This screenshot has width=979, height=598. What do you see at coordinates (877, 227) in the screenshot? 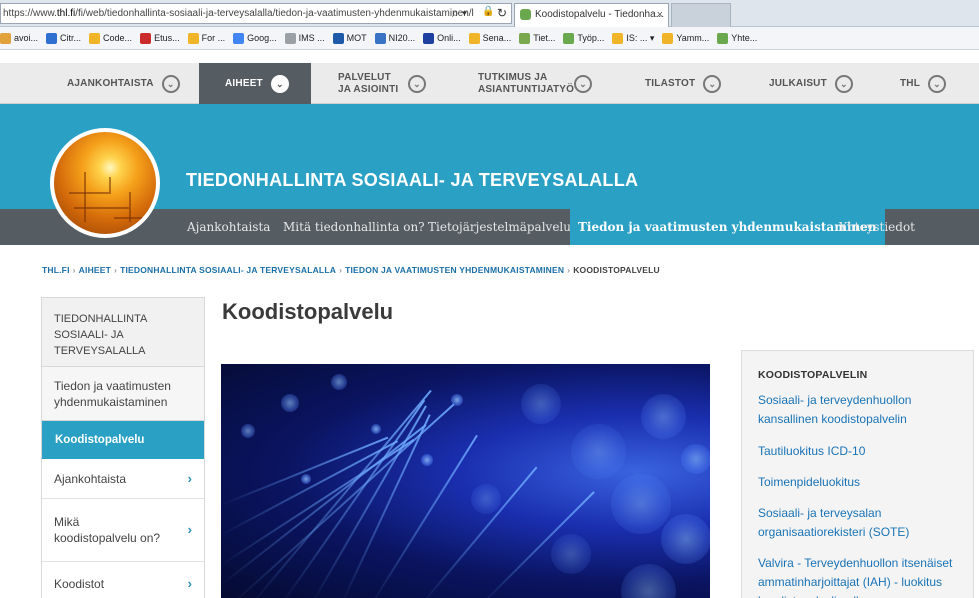
I see `subnav-item-yhteystiedot: Yhteystiedot` at bounding box center [877, 227].